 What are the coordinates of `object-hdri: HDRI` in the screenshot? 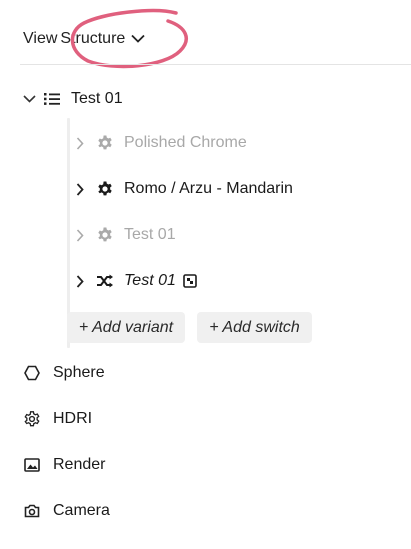 It's located at (57, 419).